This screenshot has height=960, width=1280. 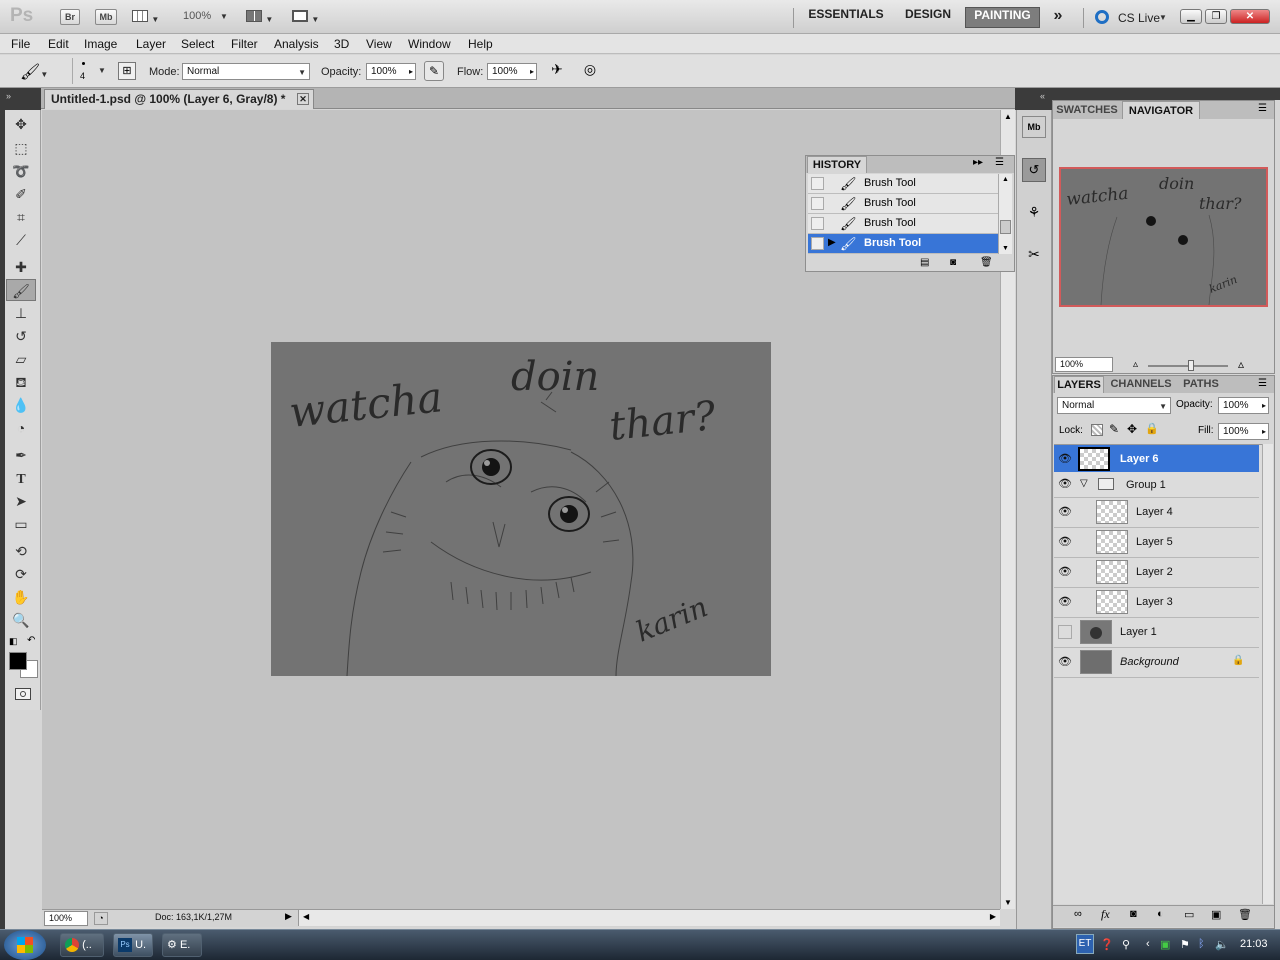 I want to click on eraser-tool: ▱, so click(x=21, y=359).